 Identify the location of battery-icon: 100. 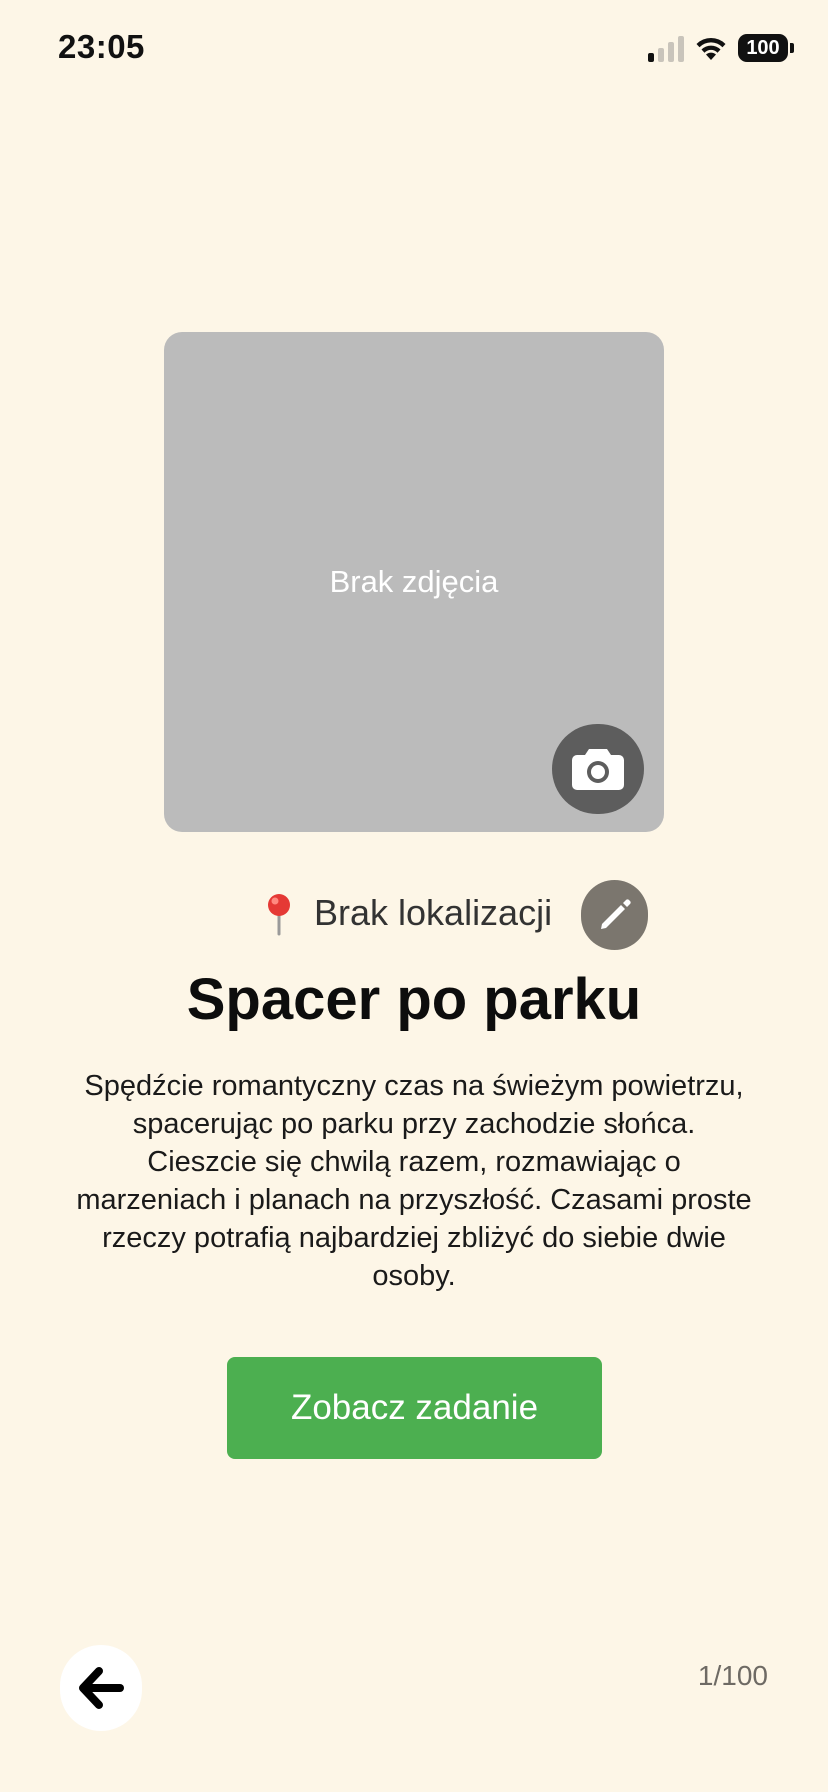
(766, 48).